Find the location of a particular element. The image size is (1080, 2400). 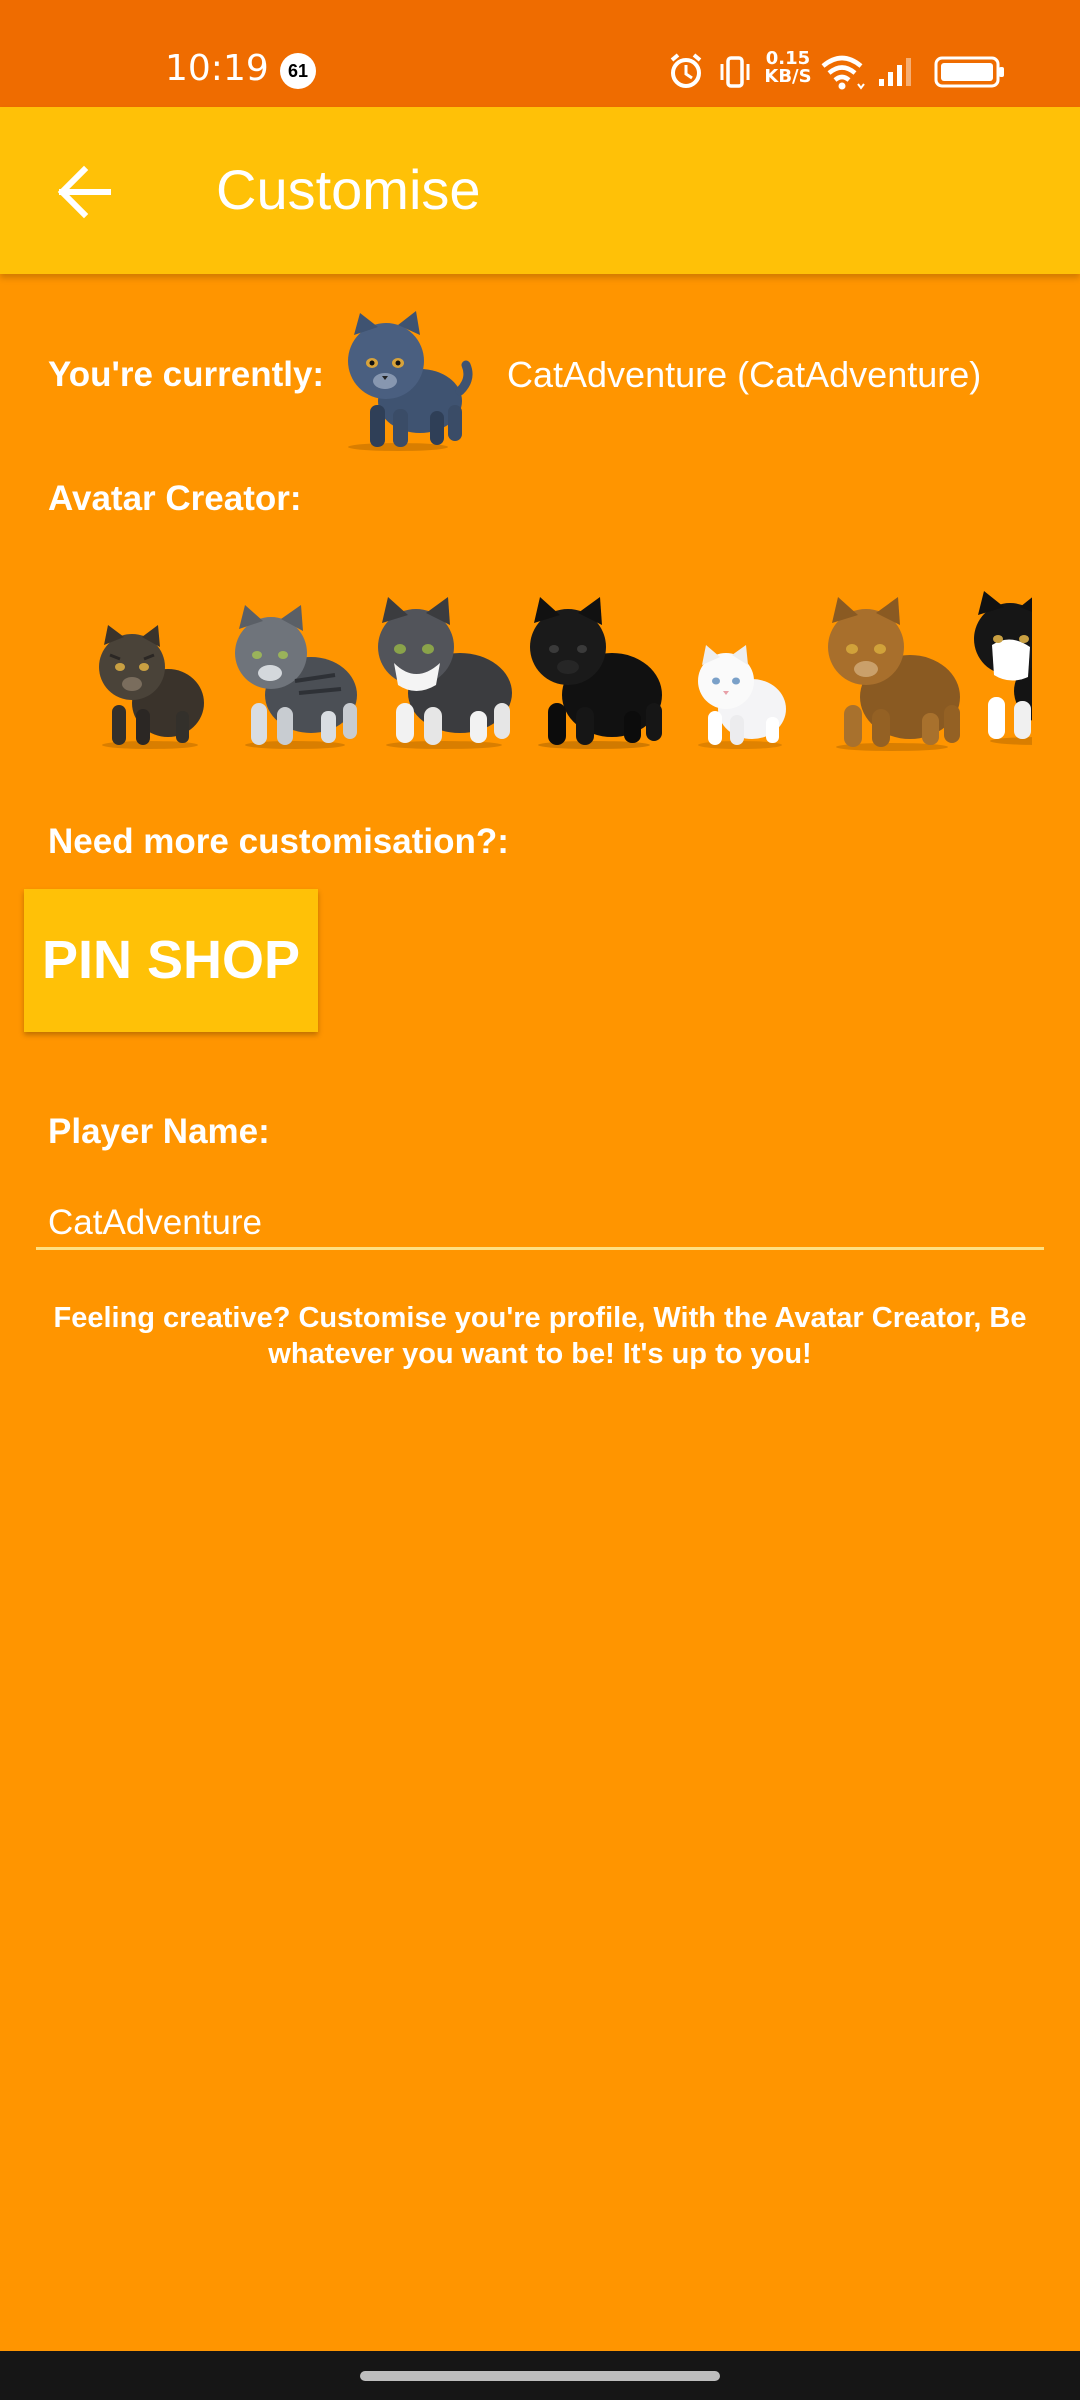

avatar-carousel is located at coordinates (556, 670).